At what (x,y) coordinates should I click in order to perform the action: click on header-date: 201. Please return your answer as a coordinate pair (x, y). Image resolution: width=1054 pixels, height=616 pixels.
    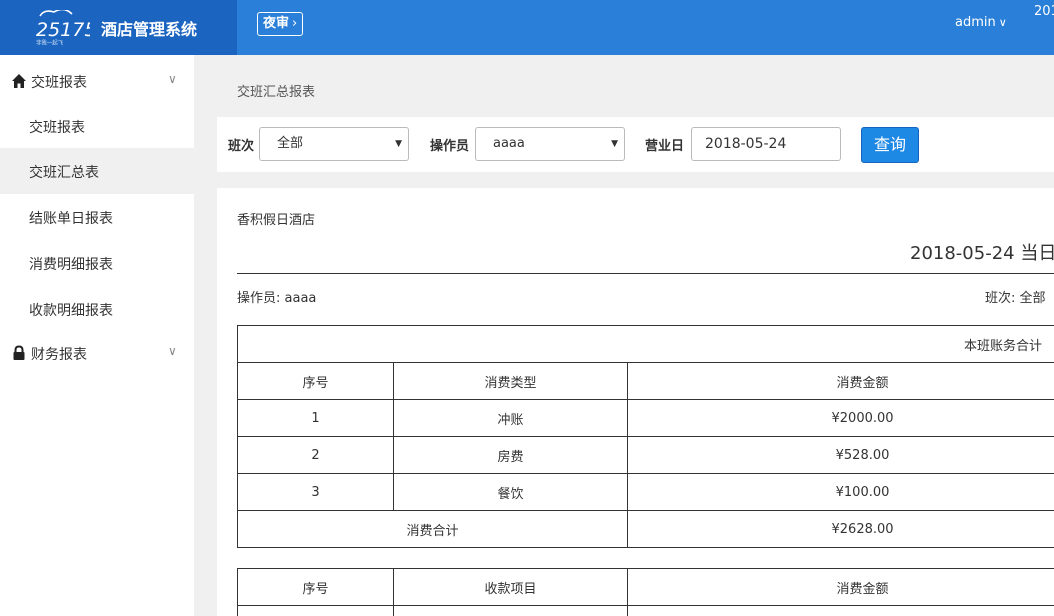
    Looking at the image, I should click on (1044, 11).